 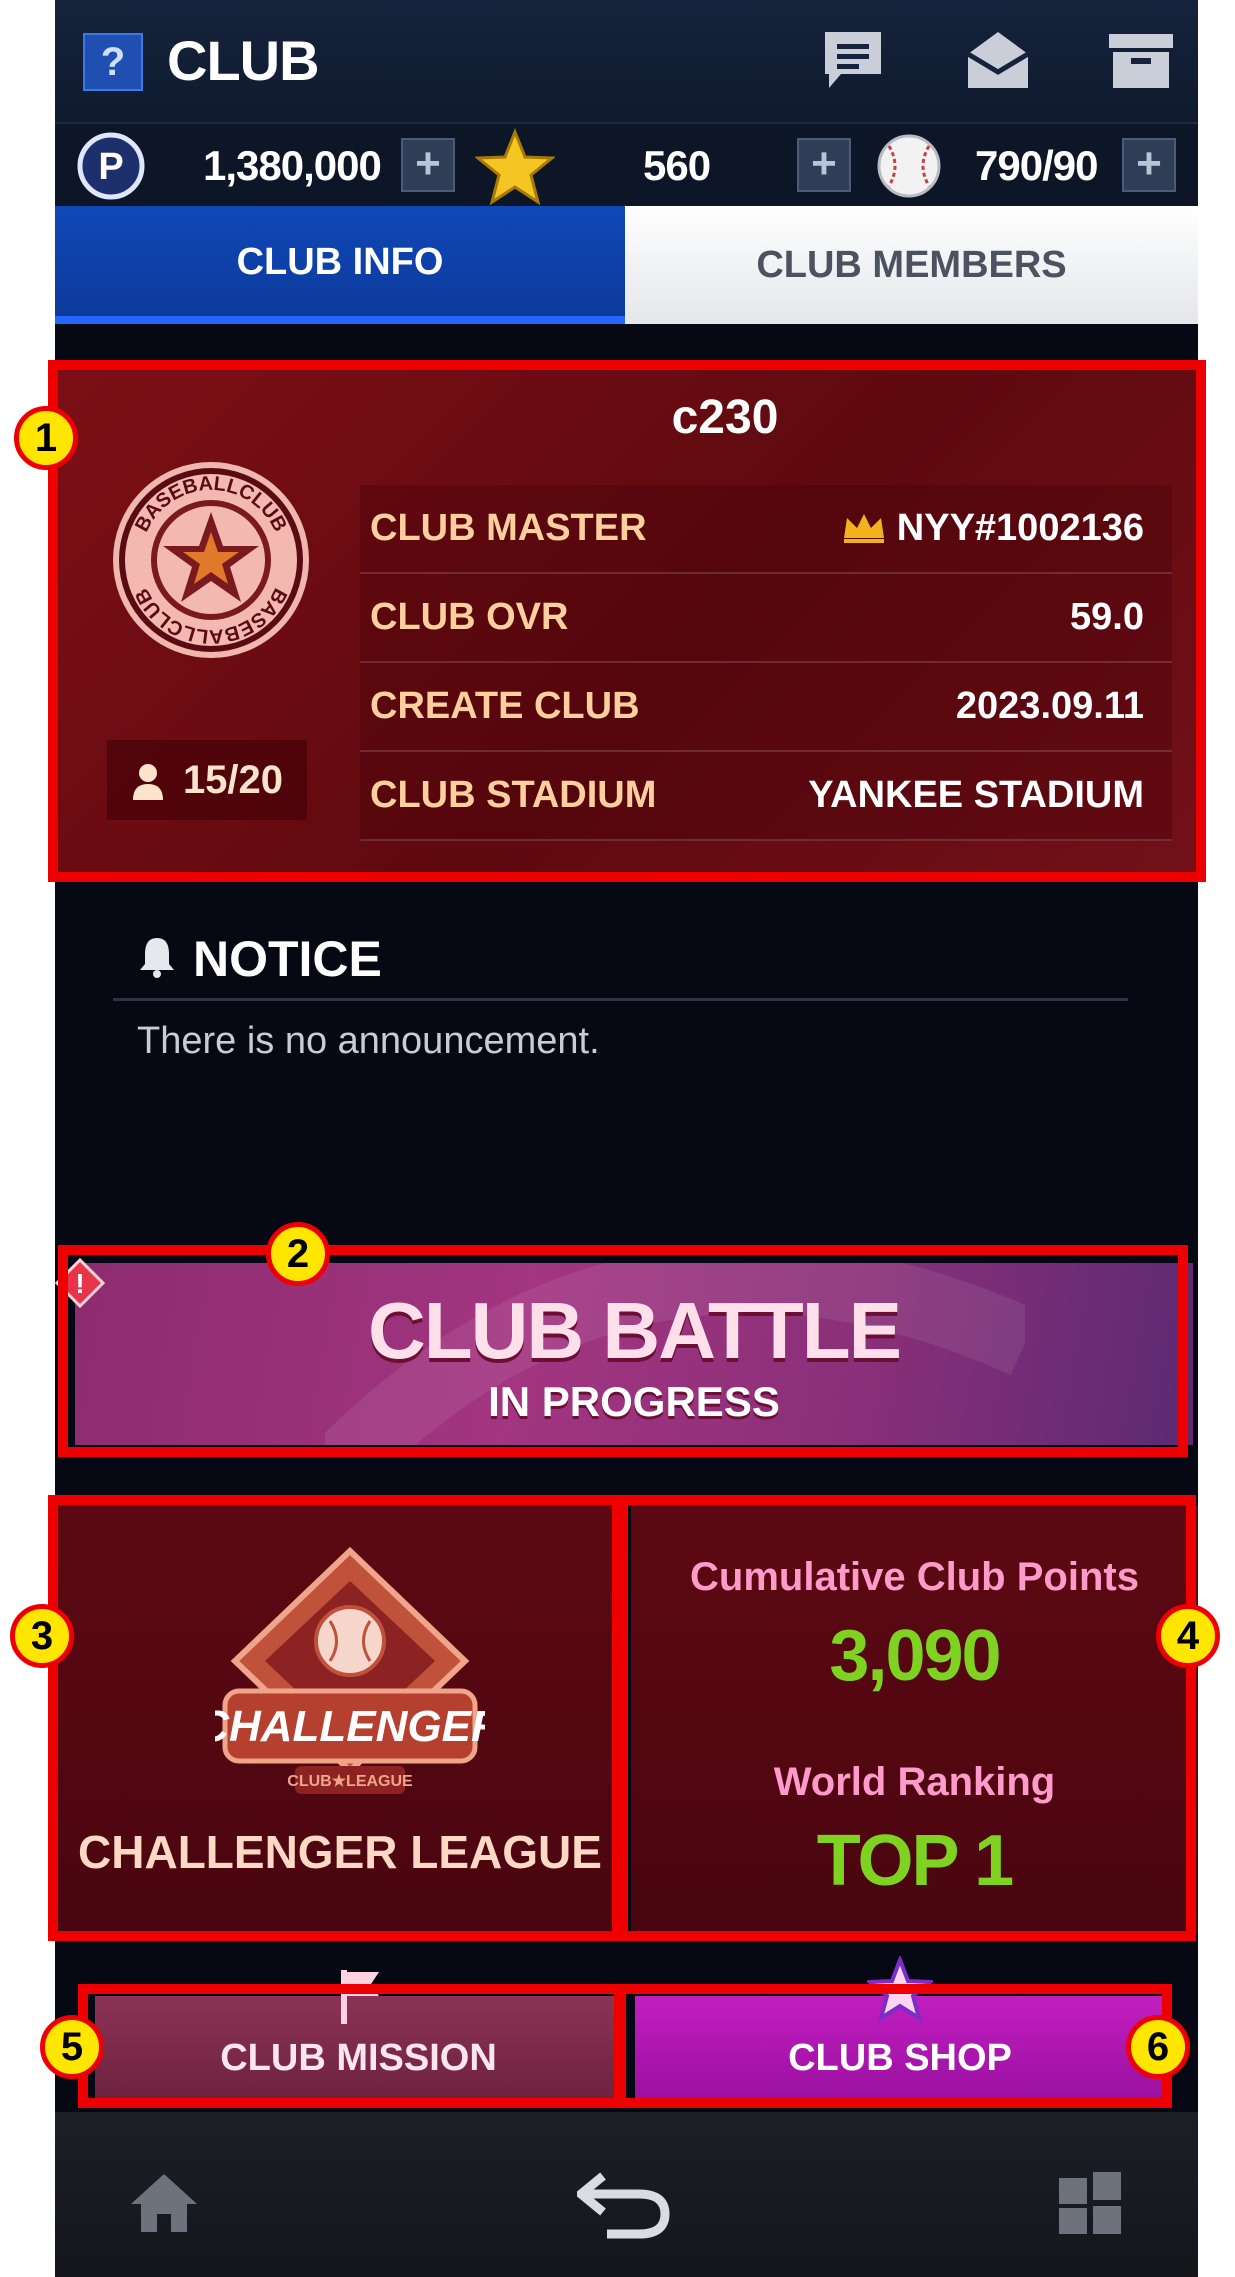 I want to click on svg-text: P, so click(x=110, y=167).